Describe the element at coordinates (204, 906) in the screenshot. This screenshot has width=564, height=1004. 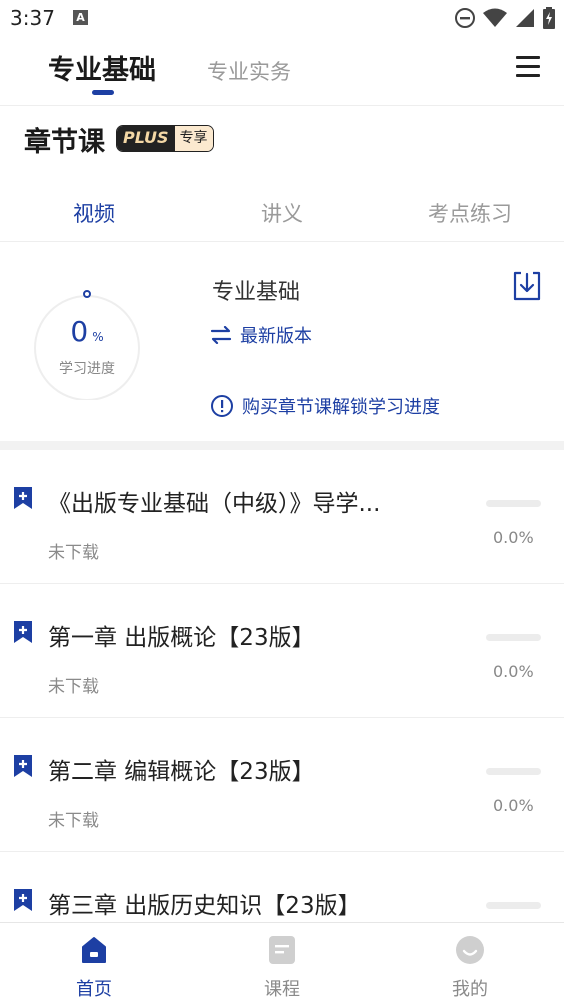
I see `chapter-title: 第三章 出版历史知识【23版】` at that location.